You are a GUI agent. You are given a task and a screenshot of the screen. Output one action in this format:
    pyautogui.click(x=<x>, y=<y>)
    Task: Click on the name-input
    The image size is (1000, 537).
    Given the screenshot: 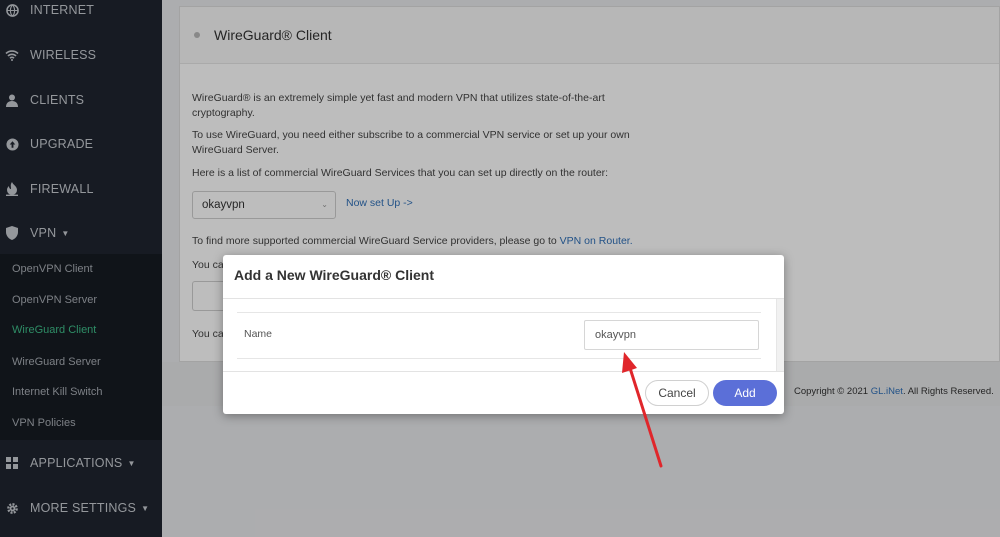 What is the action you would take?
    pyautogui.click(x=671, y=335)
    